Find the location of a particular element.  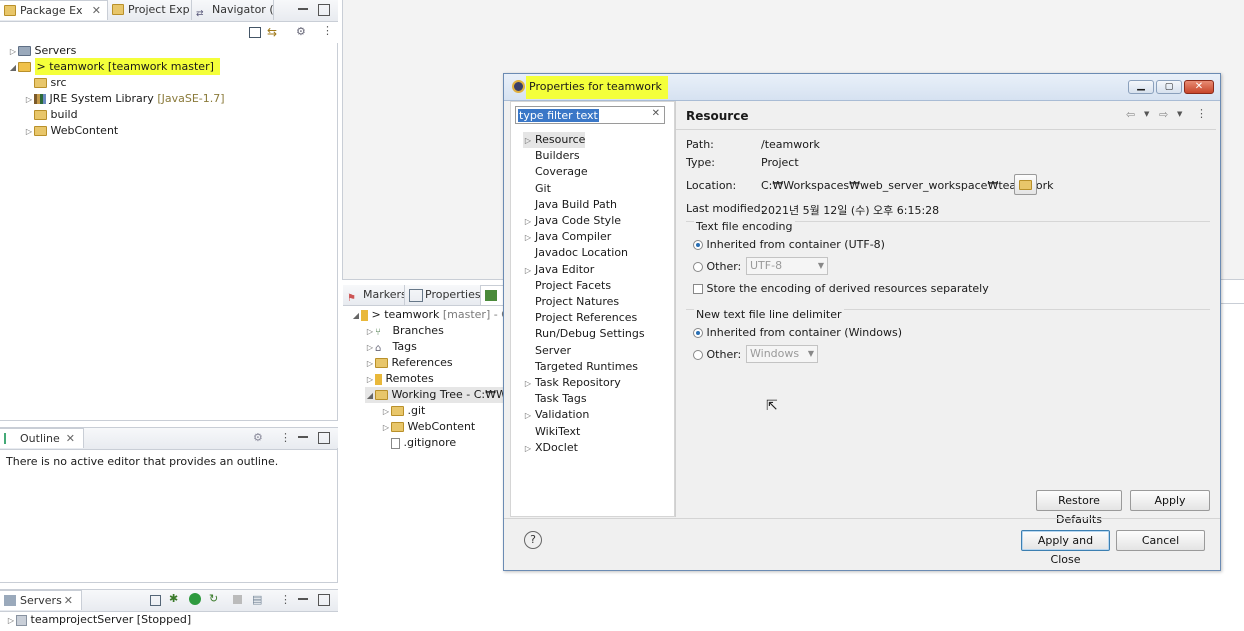

tree-item-servers: ▷ Servers is located at coordinates (42, 51).